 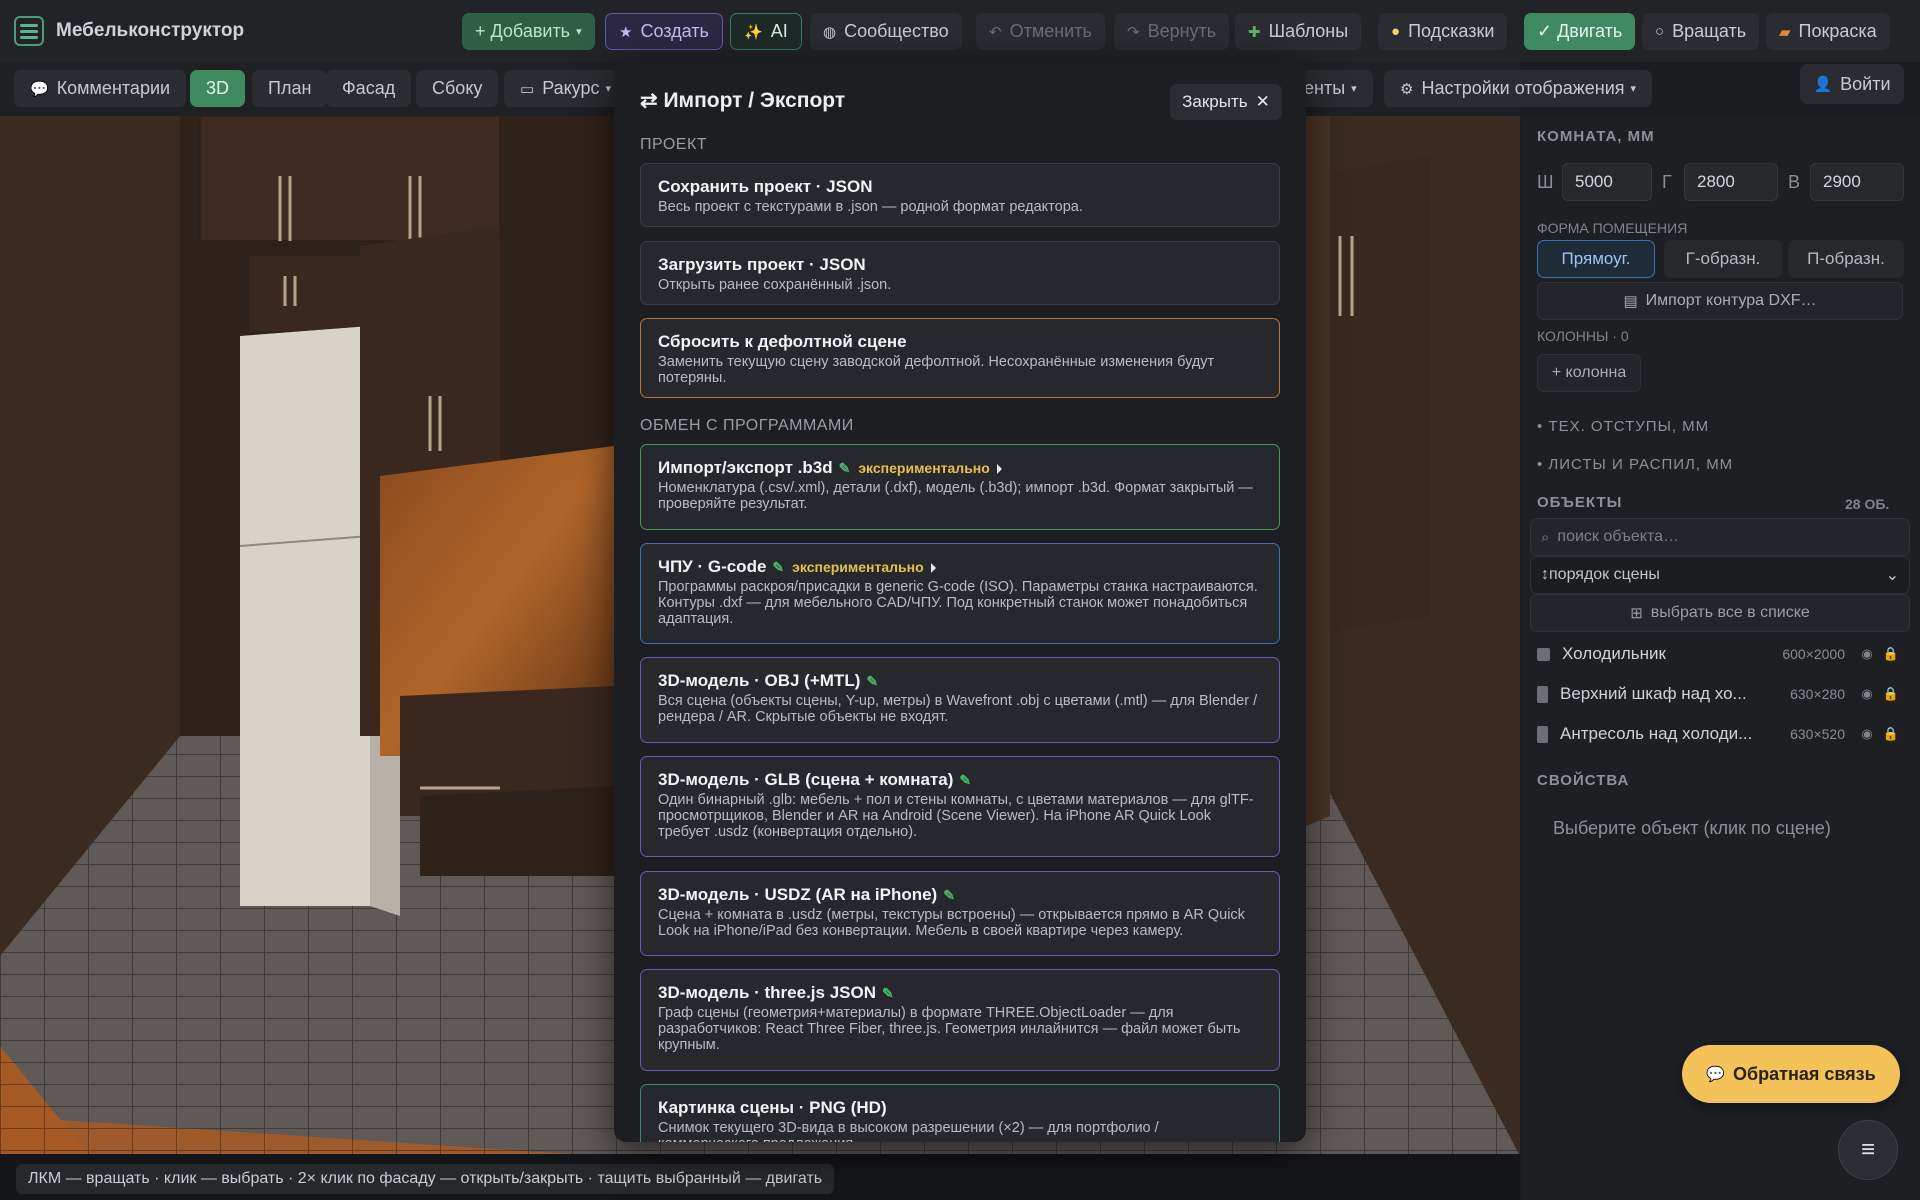 What do you see at coordinates (674, 31) in the screenshot?
I see `create-label: Создать` at bounding box center [674, 31].